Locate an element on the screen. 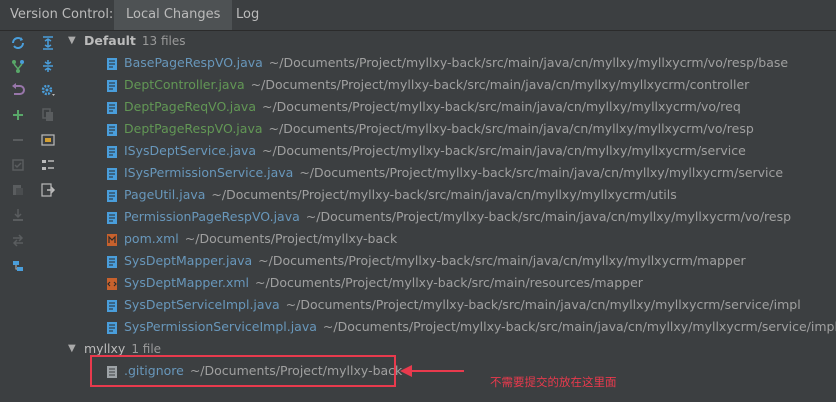 The image size is (836, 402). preview-icon is located at coordinates (48, 142).